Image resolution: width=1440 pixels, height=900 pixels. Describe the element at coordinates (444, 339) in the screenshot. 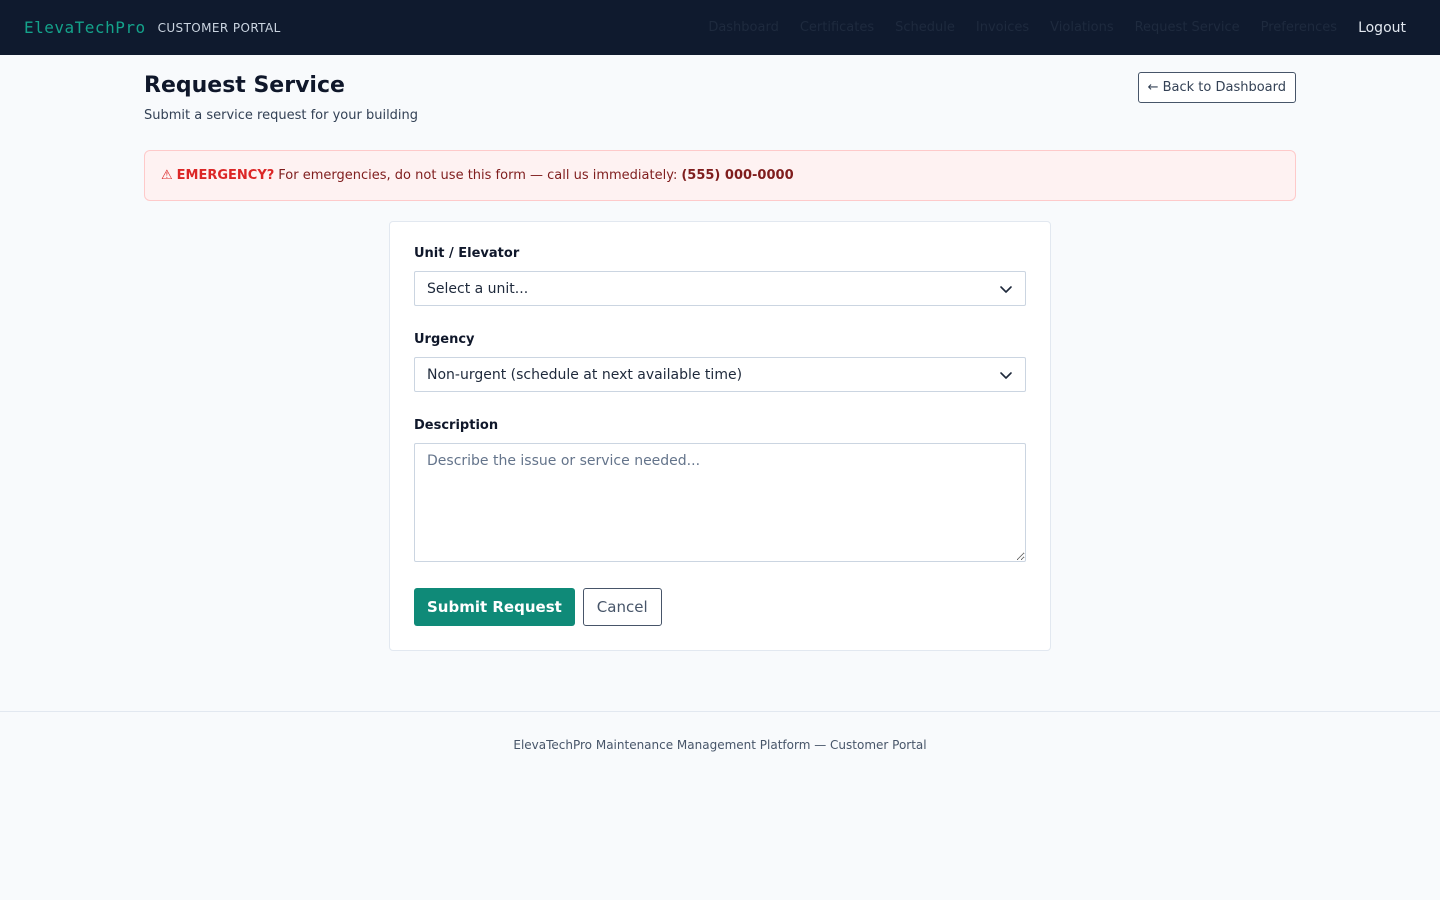

I see `urgency-label: Urgency` at that location.